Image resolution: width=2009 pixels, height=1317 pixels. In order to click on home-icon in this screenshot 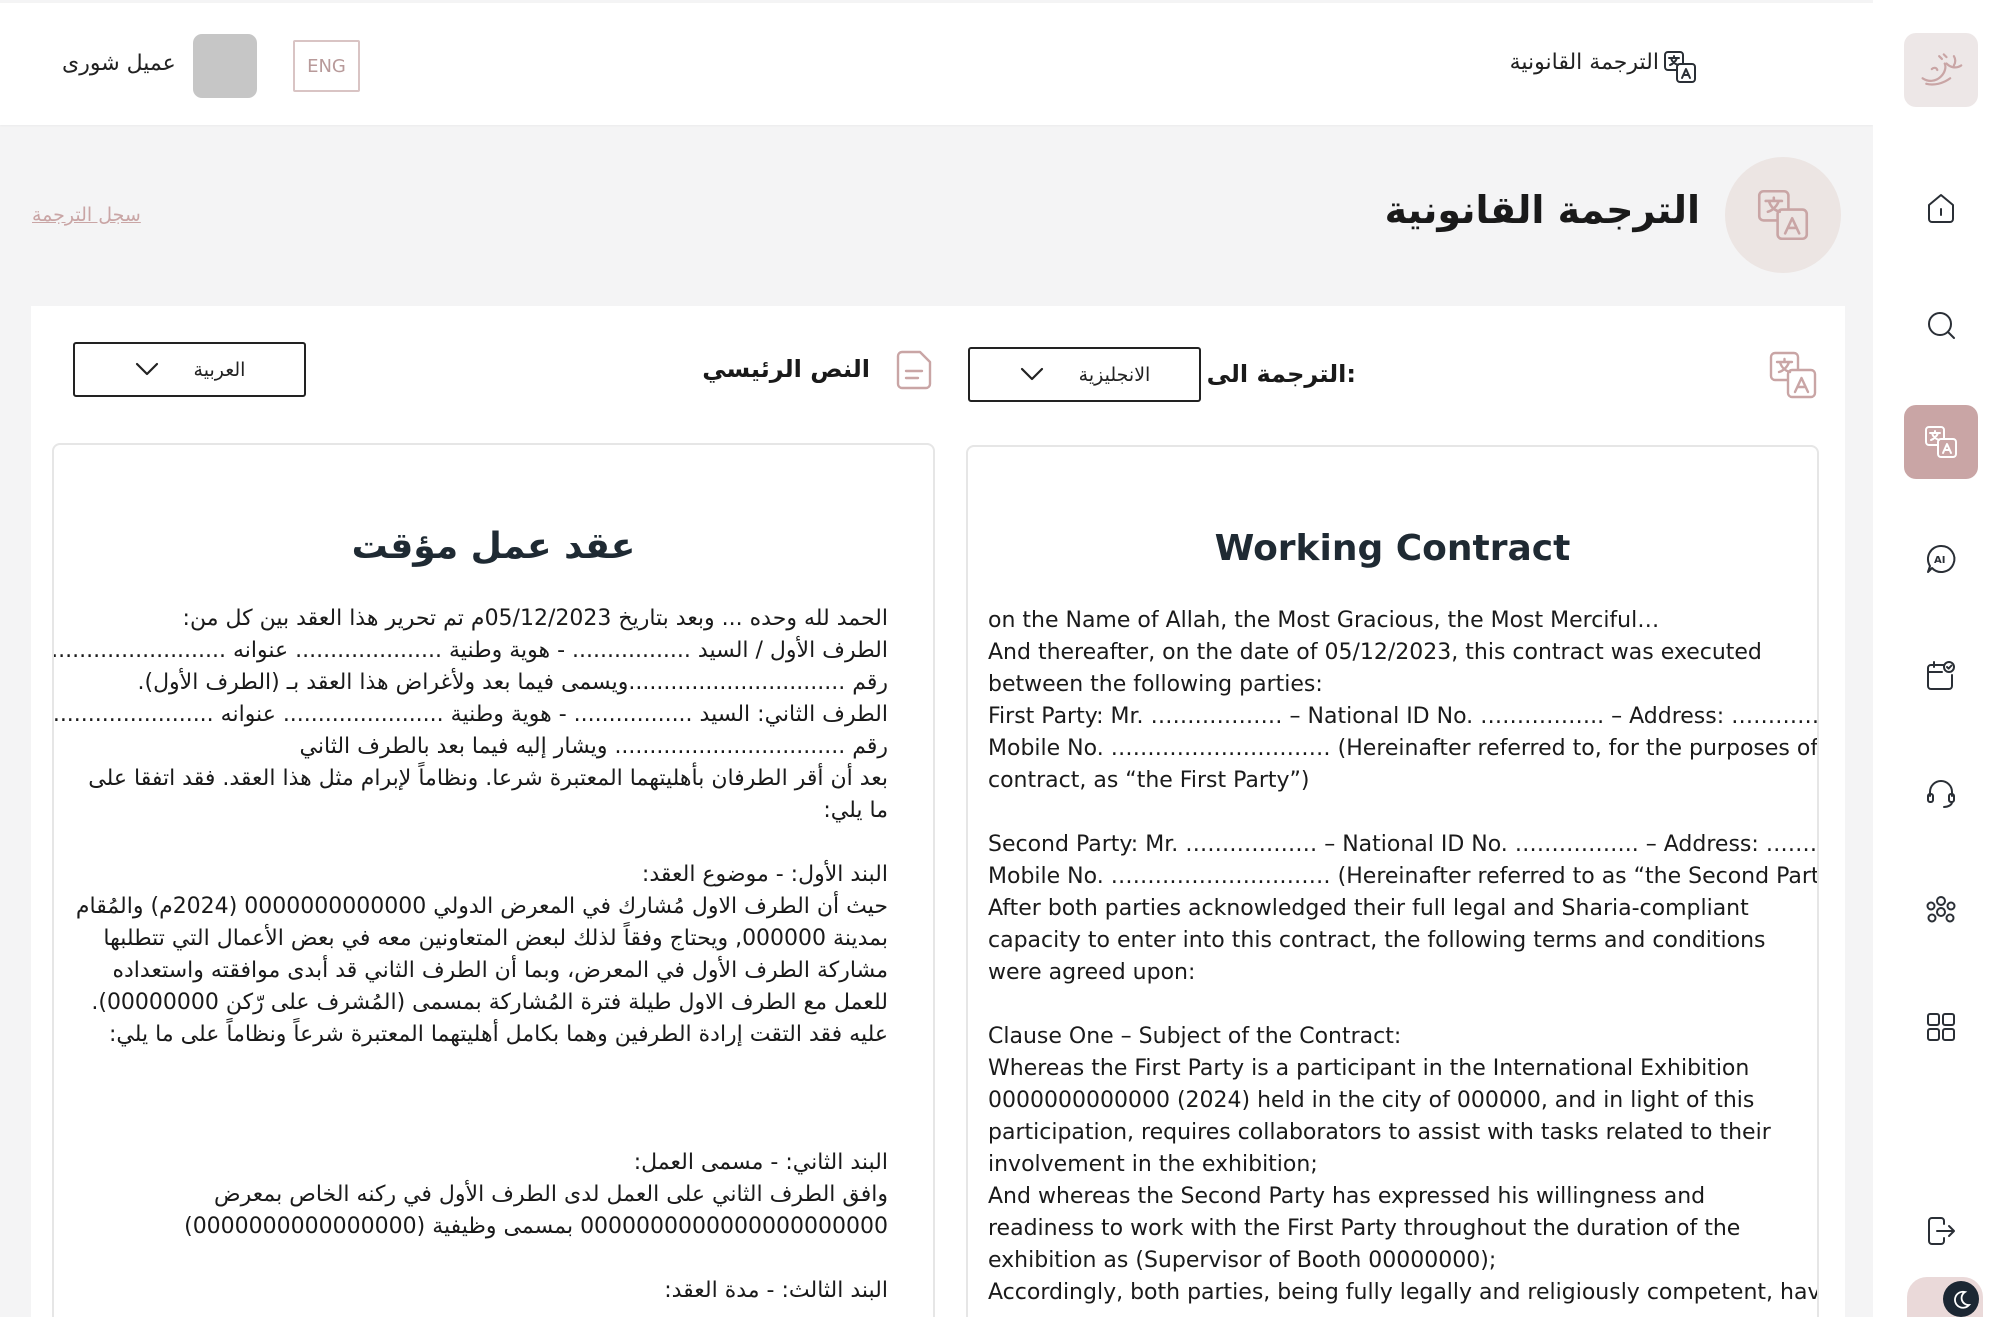, I will do `click(1941, 208)`.